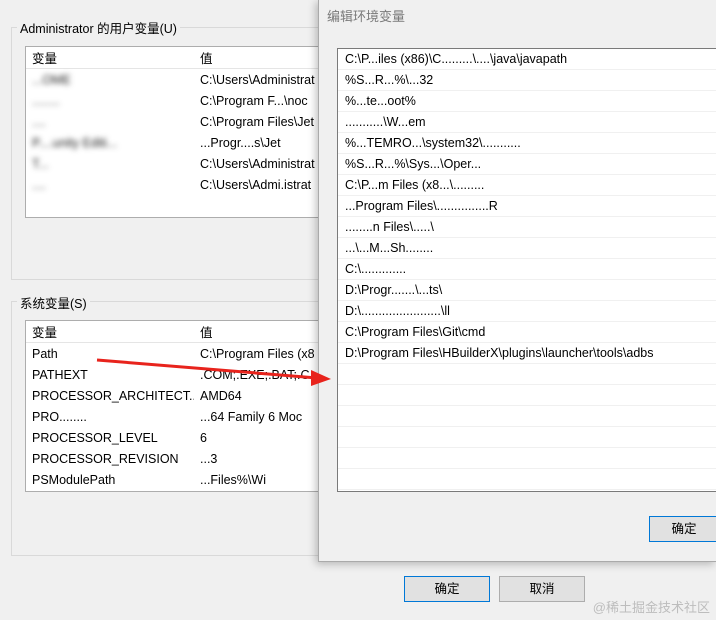 The height and width of the screenshot is (620, 716). Describe the element at coordinates (74, 479) in the screenshot. I see `variable-name: PSModulePath` at that location.